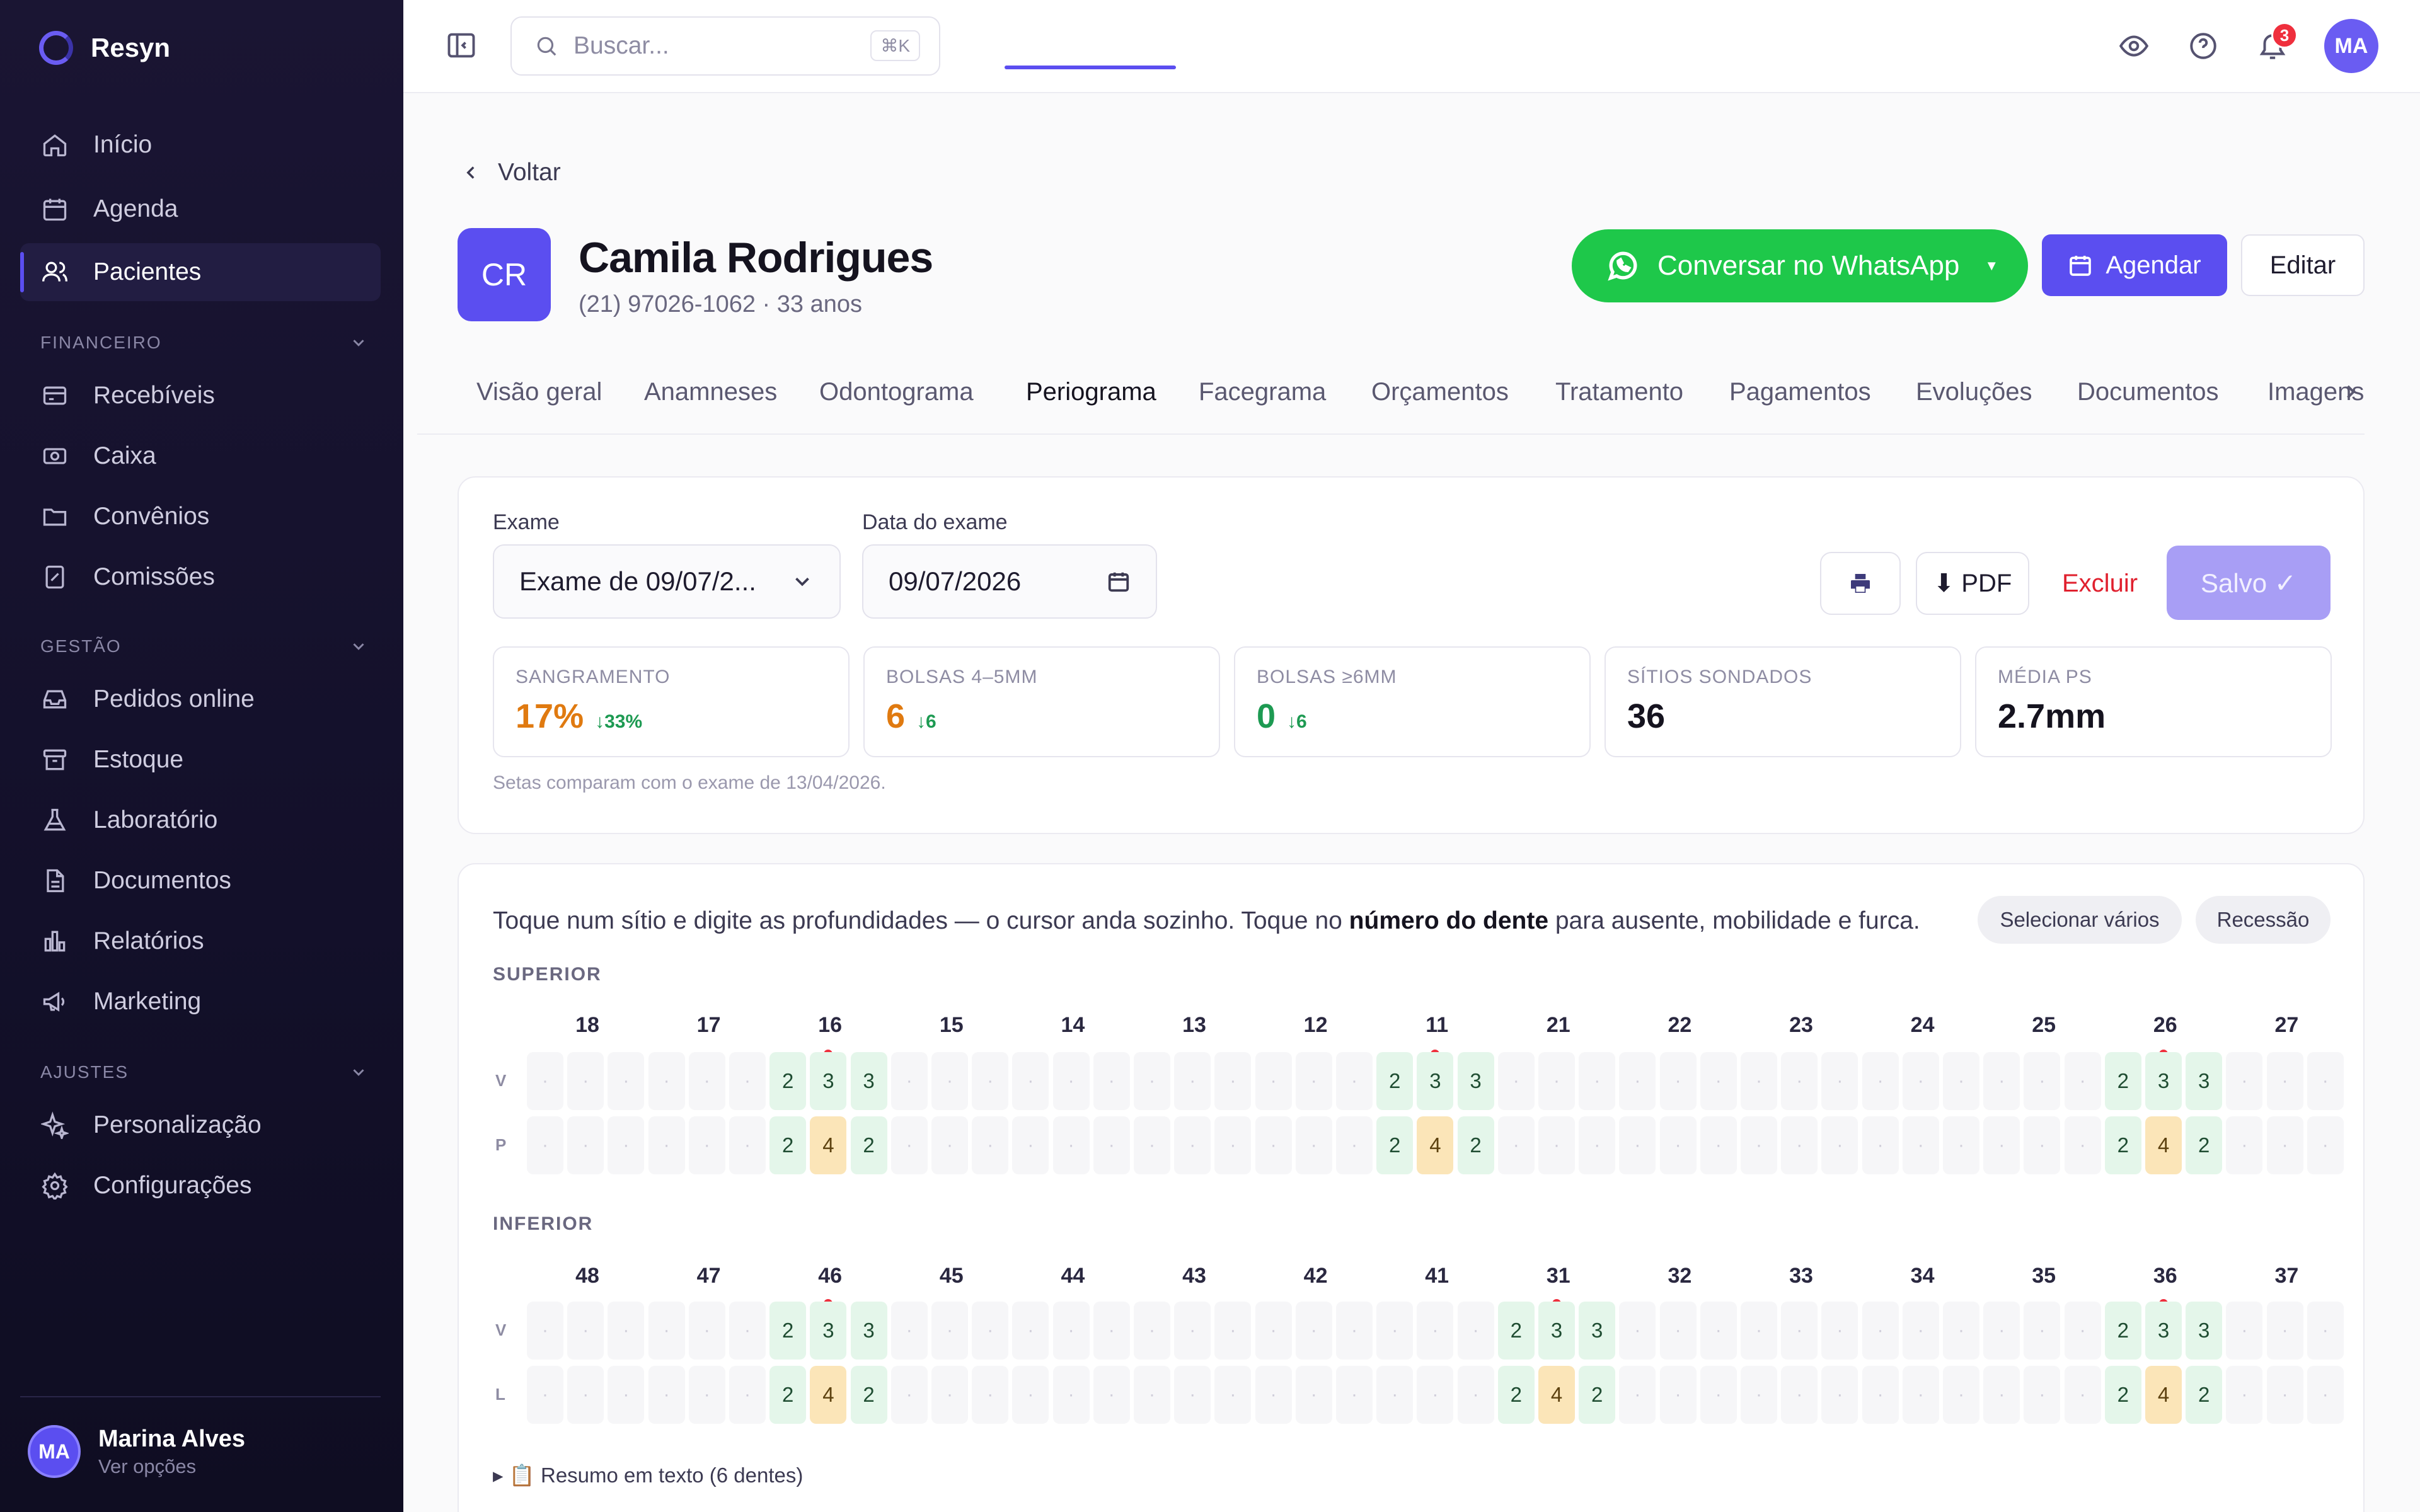  What do you see at coordinates (1861, 583) in the screenshot?
I see `print-button` at bounding box center [1861, 583].